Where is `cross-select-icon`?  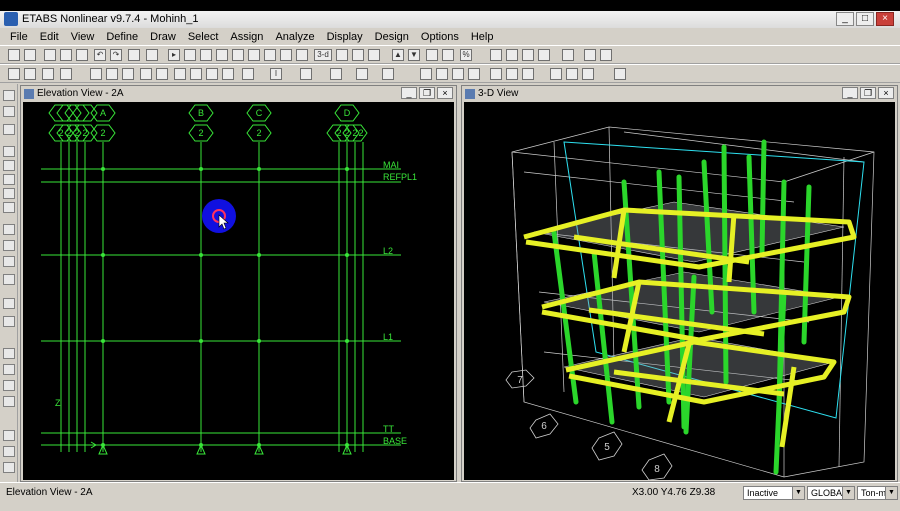 cross-select-icon is located at coordinates (14, 74).